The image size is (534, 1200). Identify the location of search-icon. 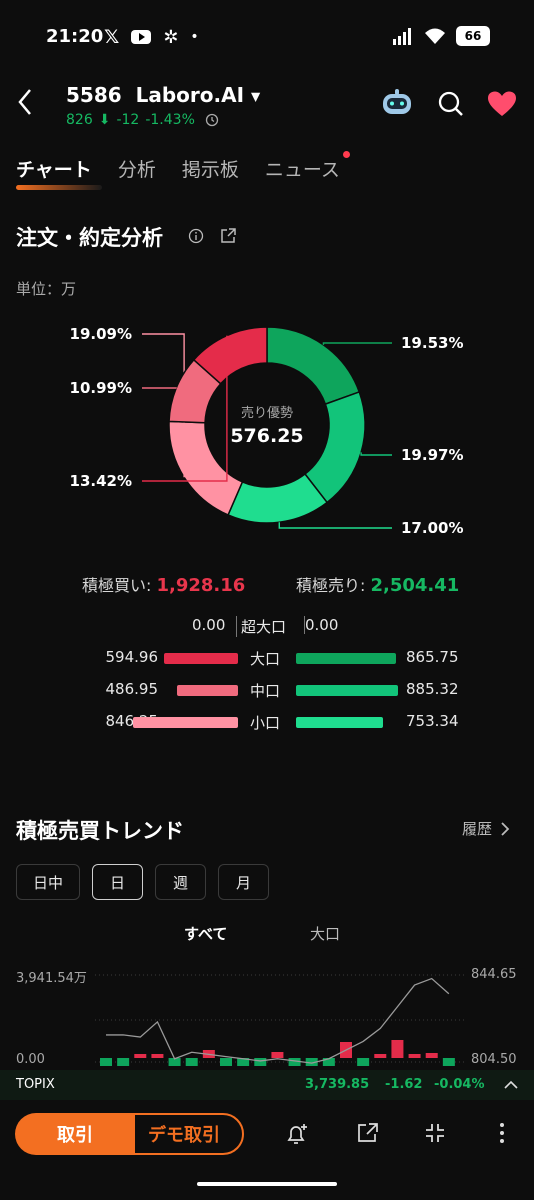
(450, 103).